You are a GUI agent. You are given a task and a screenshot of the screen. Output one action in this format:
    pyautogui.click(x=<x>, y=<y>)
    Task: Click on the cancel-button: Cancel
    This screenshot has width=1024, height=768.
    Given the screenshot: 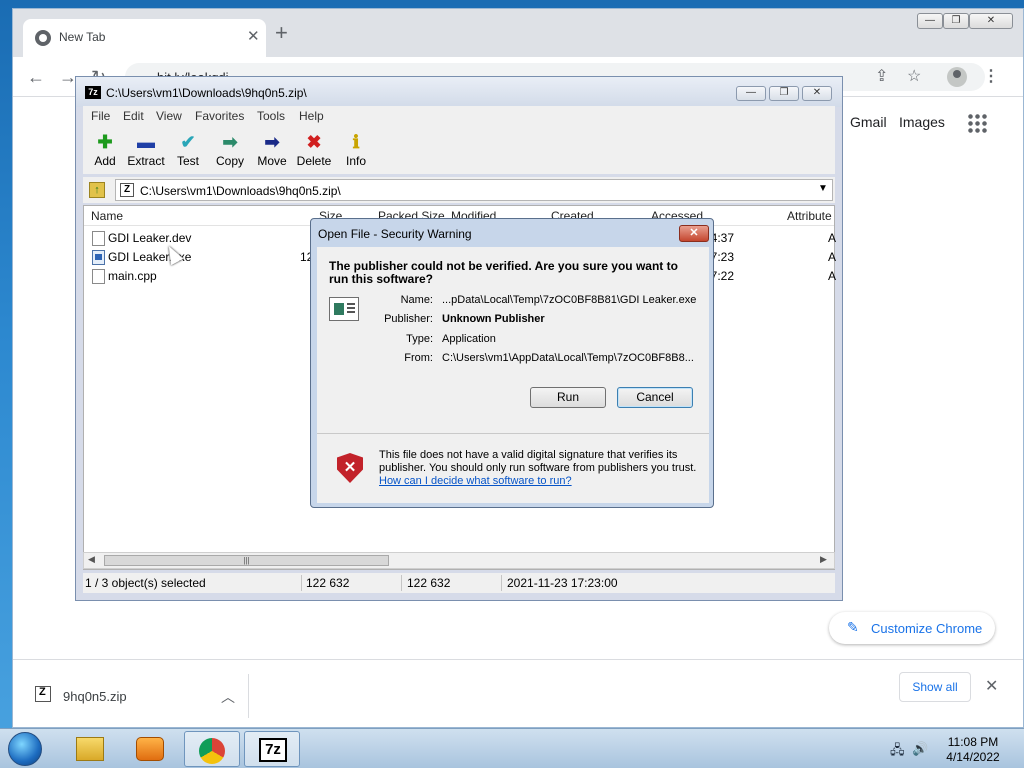 What is the action you would take?
    pyautogui.click(x=655, y=397)
    